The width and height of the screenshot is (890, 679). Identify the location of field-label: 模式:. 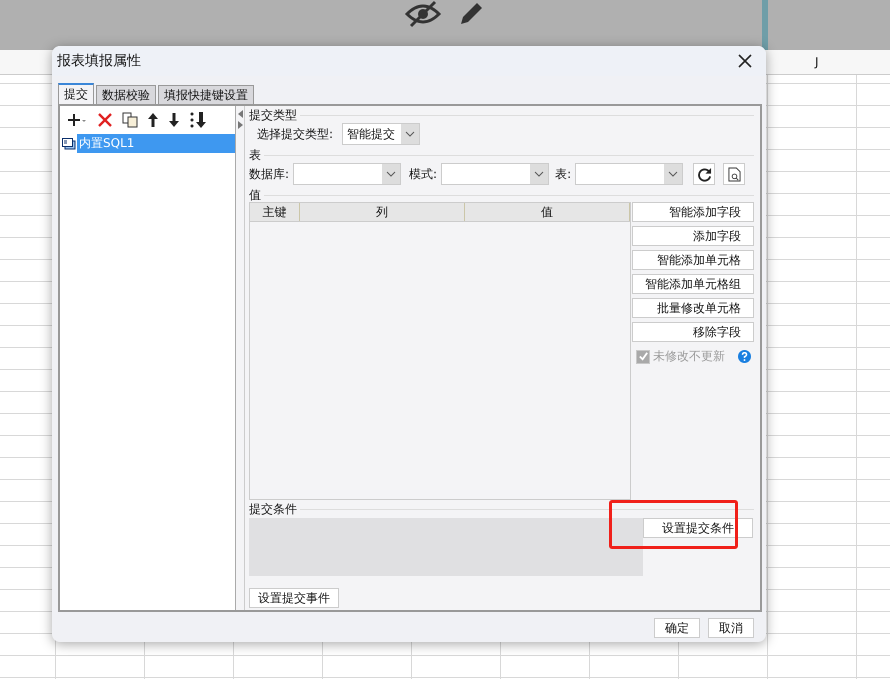
(423, 174).